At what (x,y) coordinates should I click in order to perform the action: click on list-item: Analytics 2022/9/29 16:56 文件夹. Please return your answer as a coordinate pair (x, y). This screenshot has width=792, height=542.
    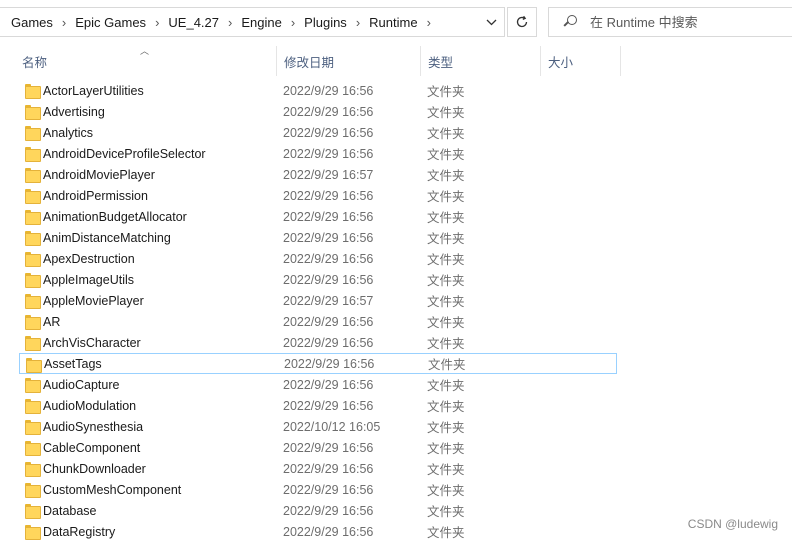
    Looking at the image, I should click on (318, 132).